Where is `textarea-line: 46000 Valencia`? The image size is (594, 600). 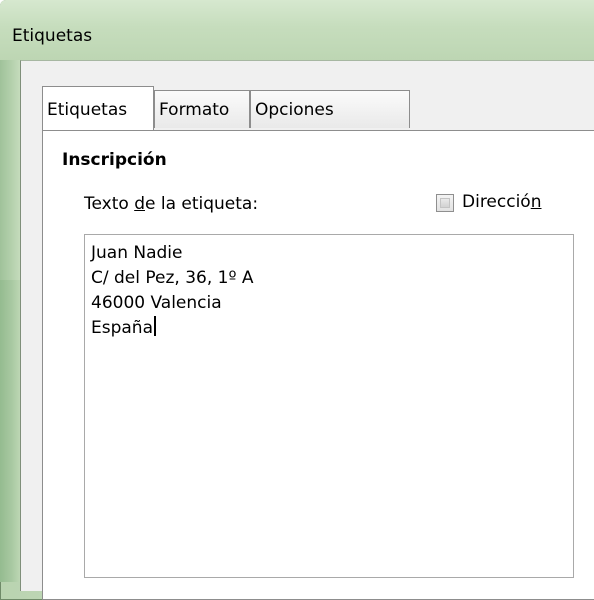
textarea-line: 46000 Valencia is located at coordinates (156, 303).